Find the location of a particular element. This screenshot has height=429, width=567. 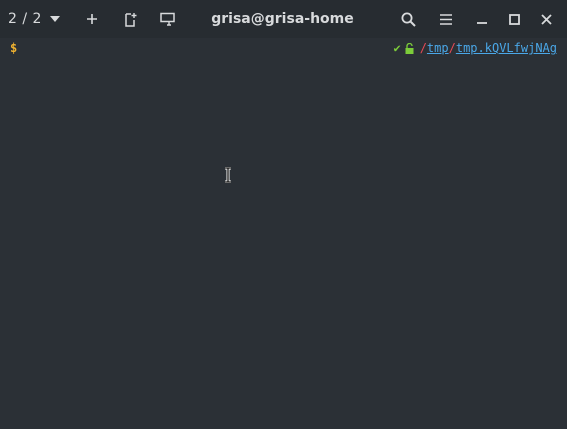

minimize-icon is located at coordinates (482, 19).